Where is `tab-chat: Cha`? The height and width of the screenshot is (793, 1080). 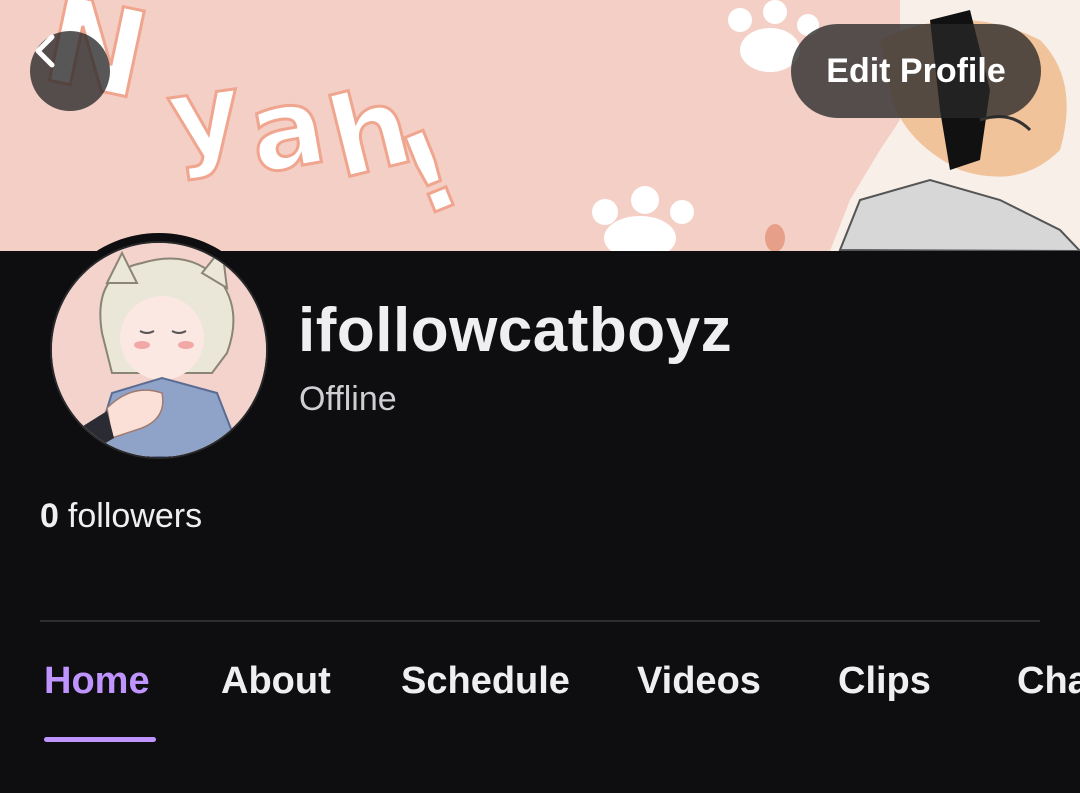 tab-chat: Cha is located at coordinates (1048, 681).